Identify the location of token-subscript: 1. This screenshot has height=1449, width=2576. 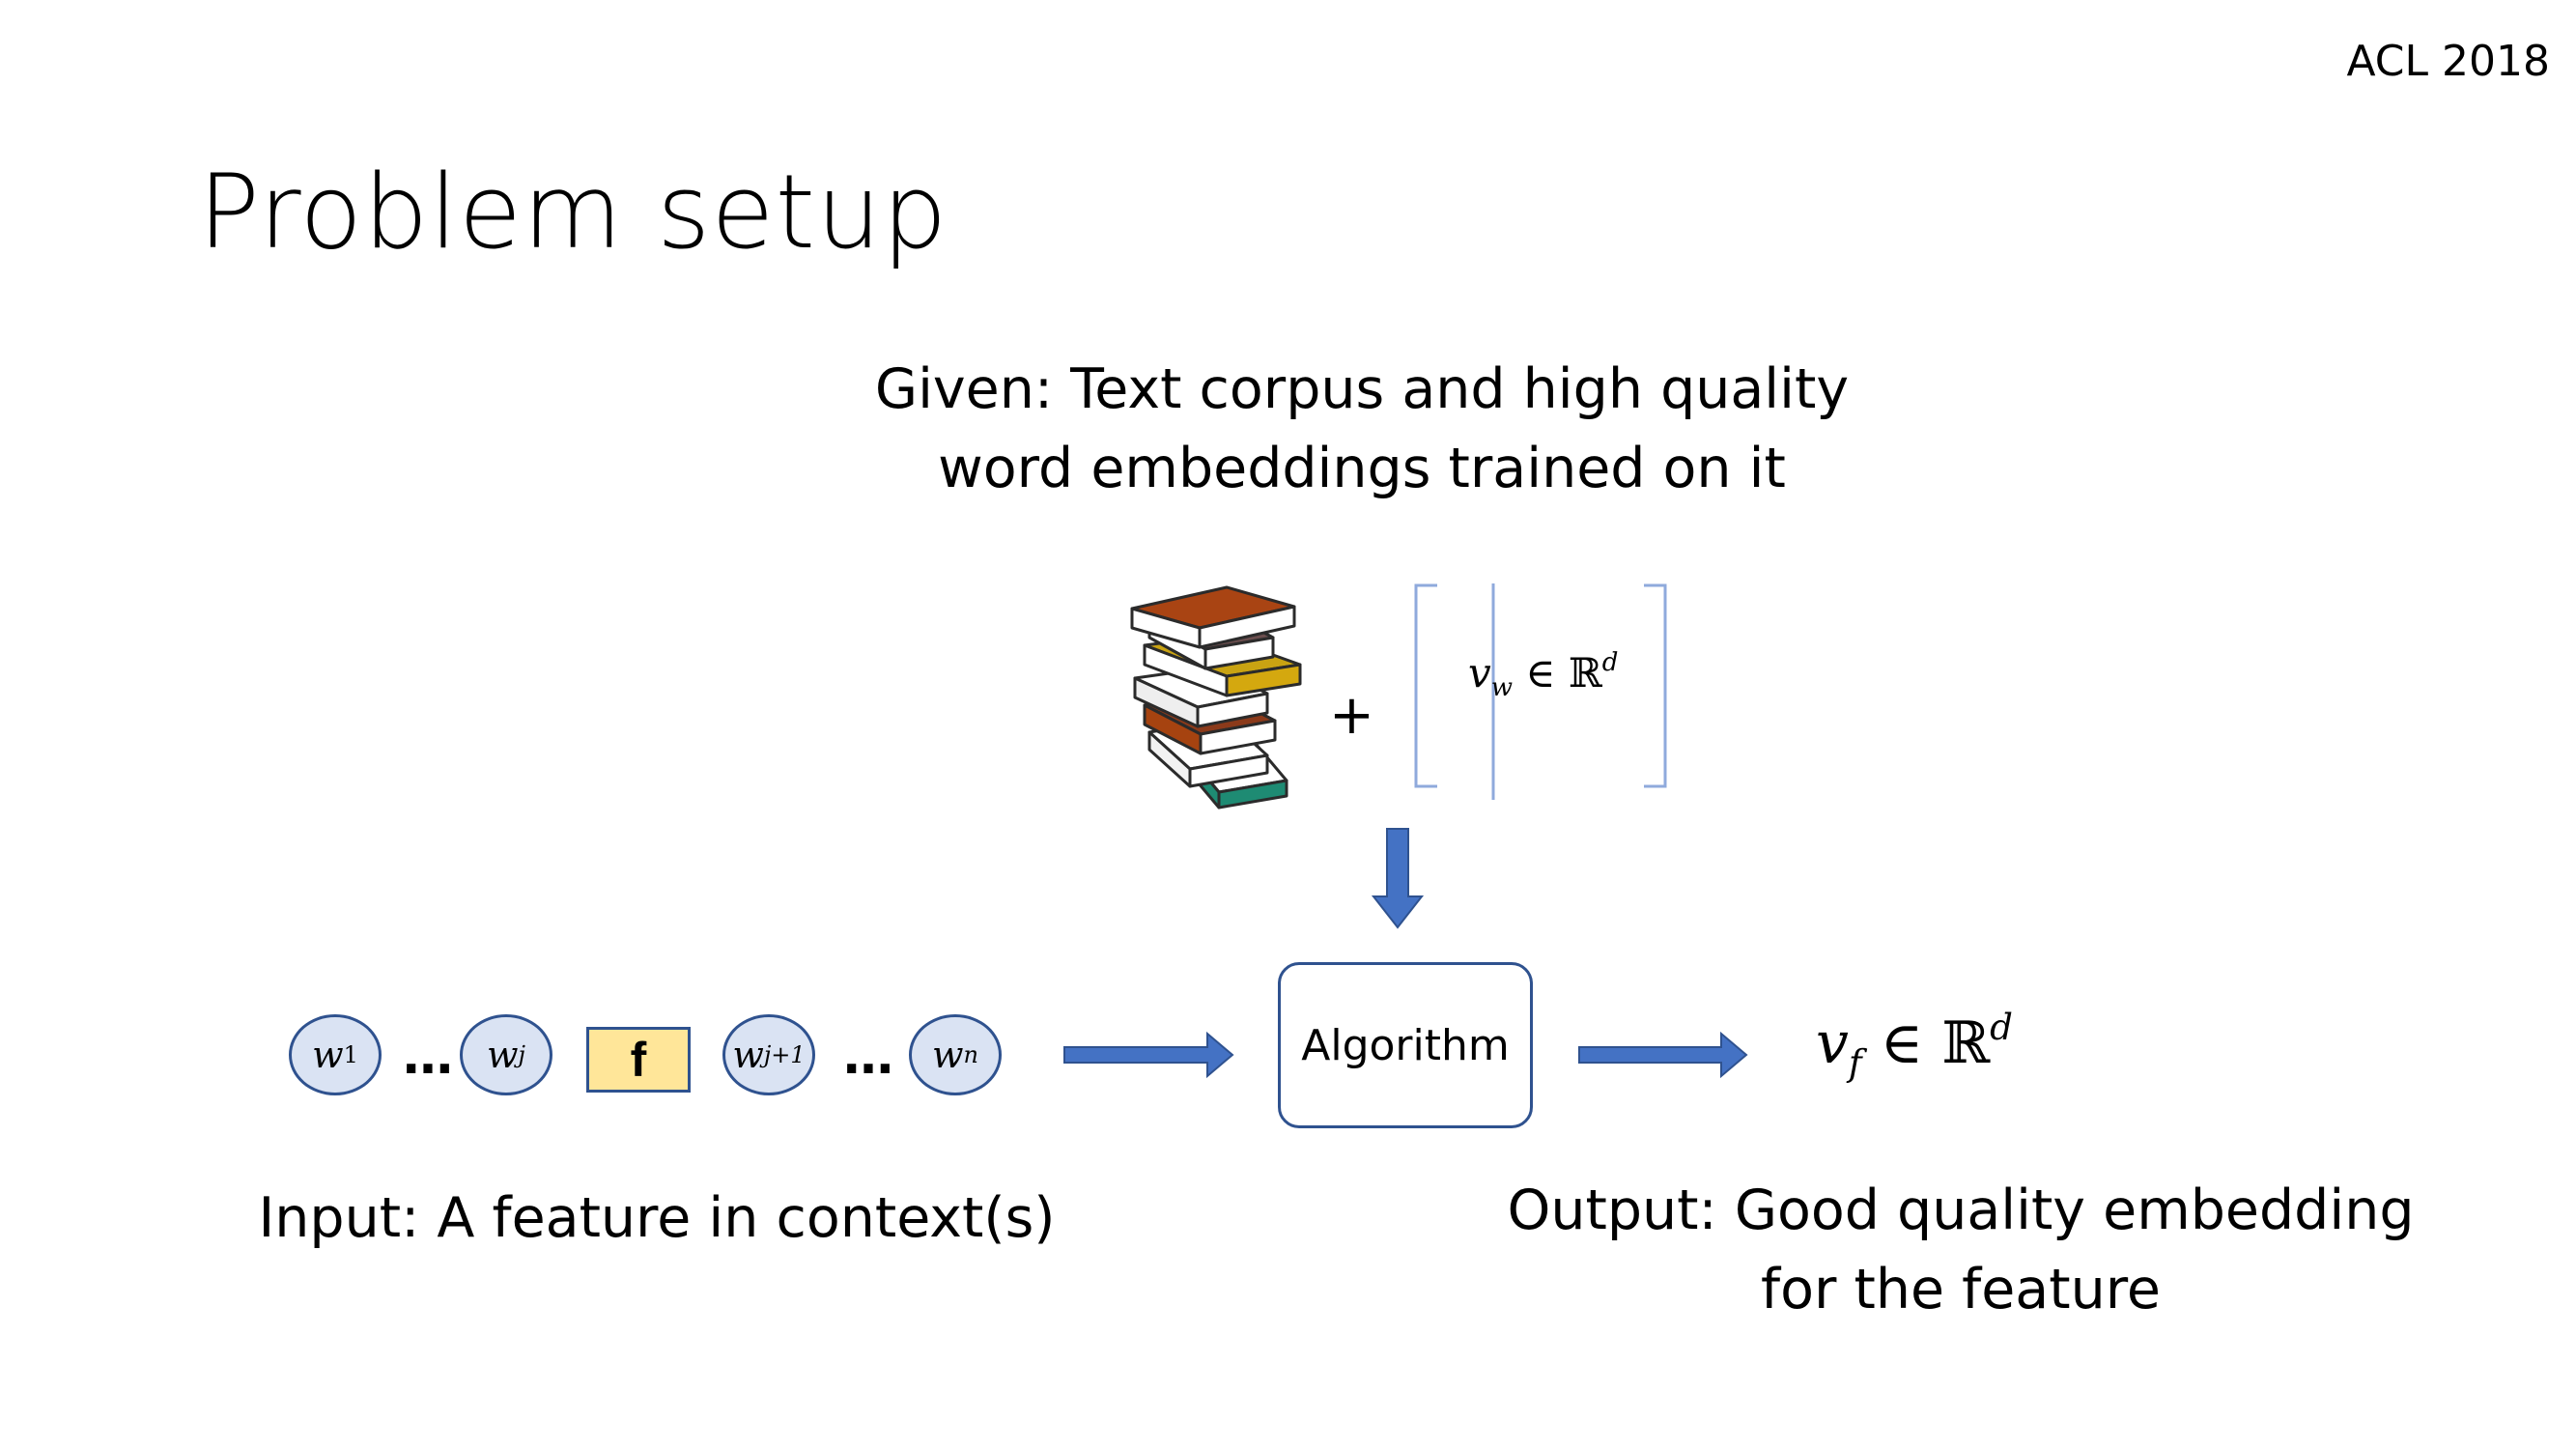
(350, 1054).